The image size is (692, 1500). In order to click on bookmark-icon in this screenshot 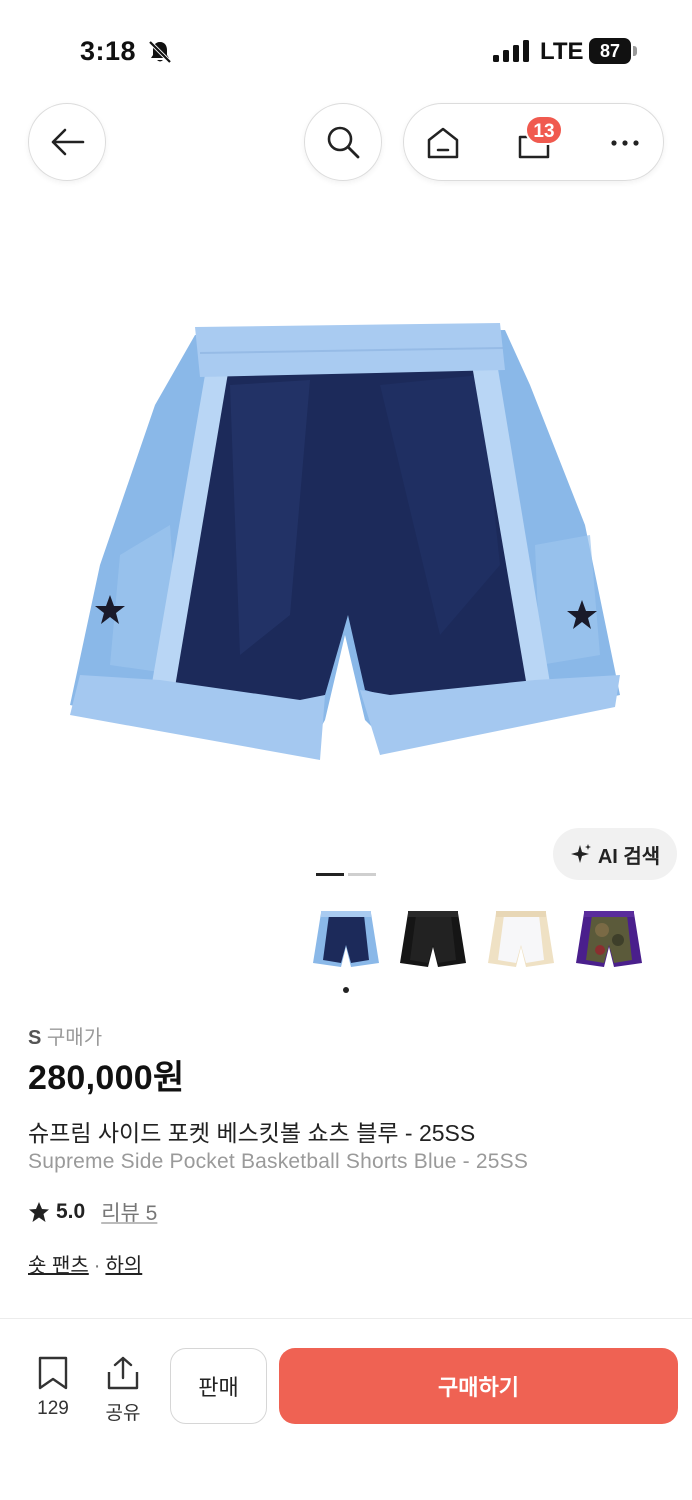, I will do `click(53, 1373)`.